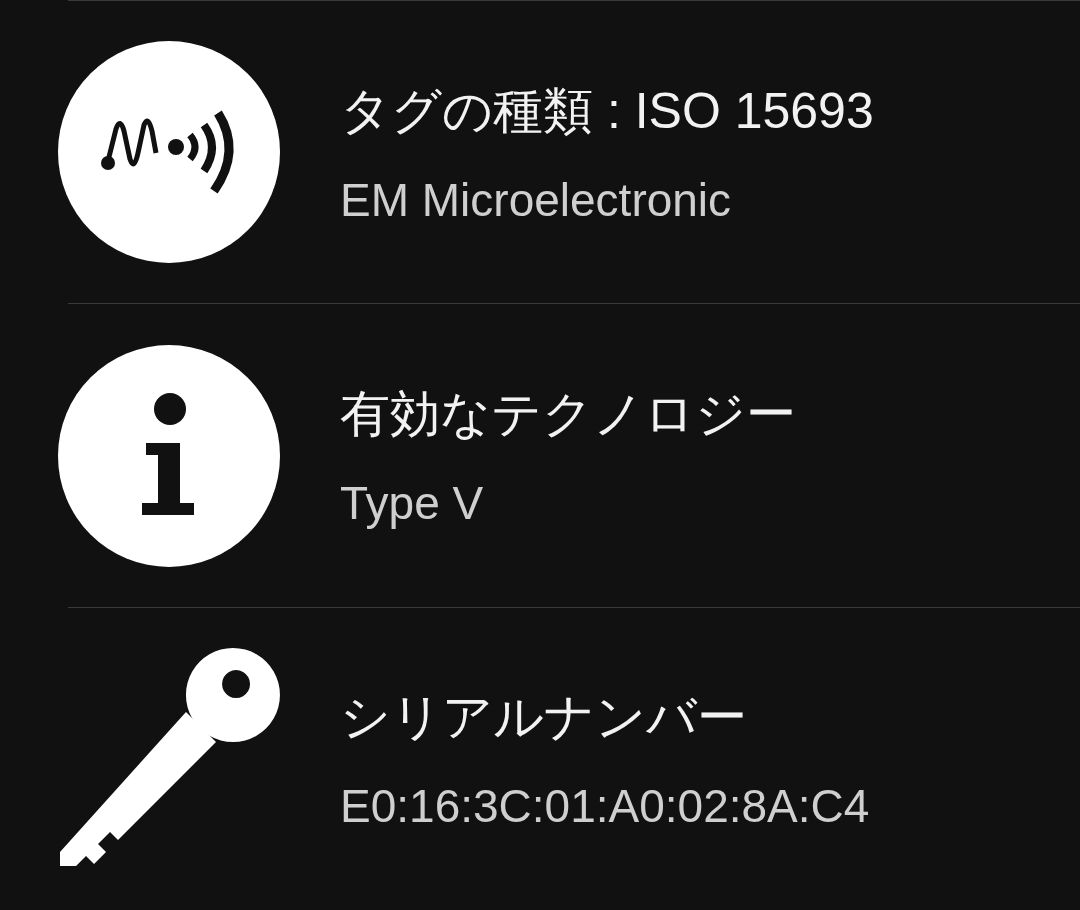 This screenshot has width=1080, height=910. Describe the element at coordinates (568, 414) in the screenshot. I see `row-title: 有効なテクノロジー` at that location.